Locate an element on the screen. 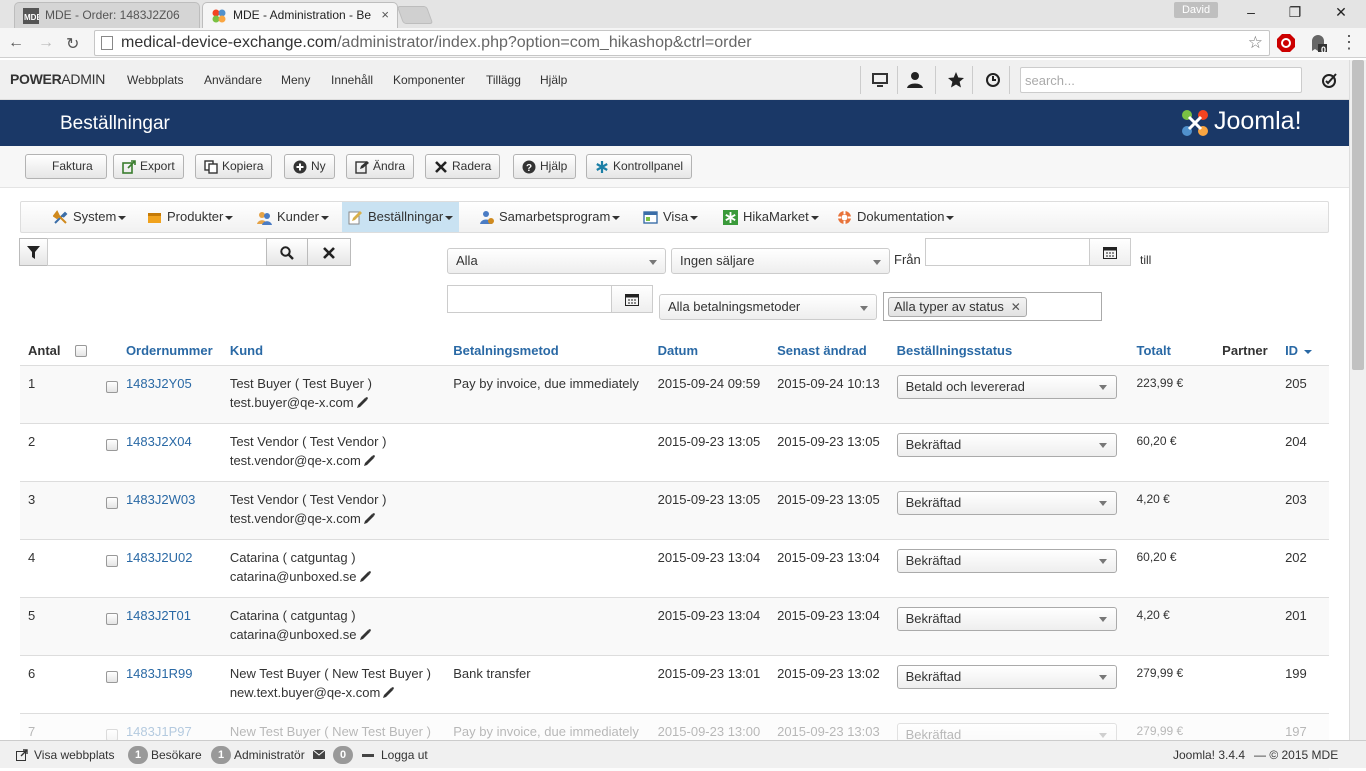  monitor-icon is located at coordinates (880, 80).